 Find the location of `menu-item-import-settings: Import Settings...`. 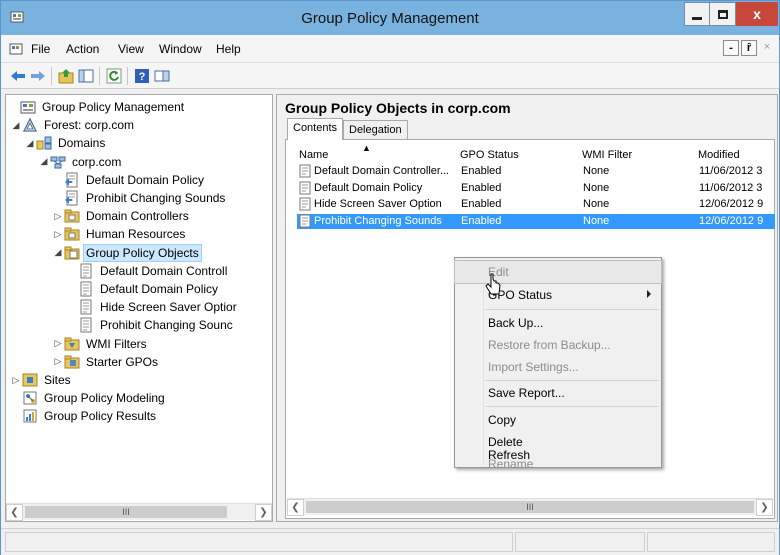

menu-item-import-settings: Import Settings... is located at coordinates (558, 367).